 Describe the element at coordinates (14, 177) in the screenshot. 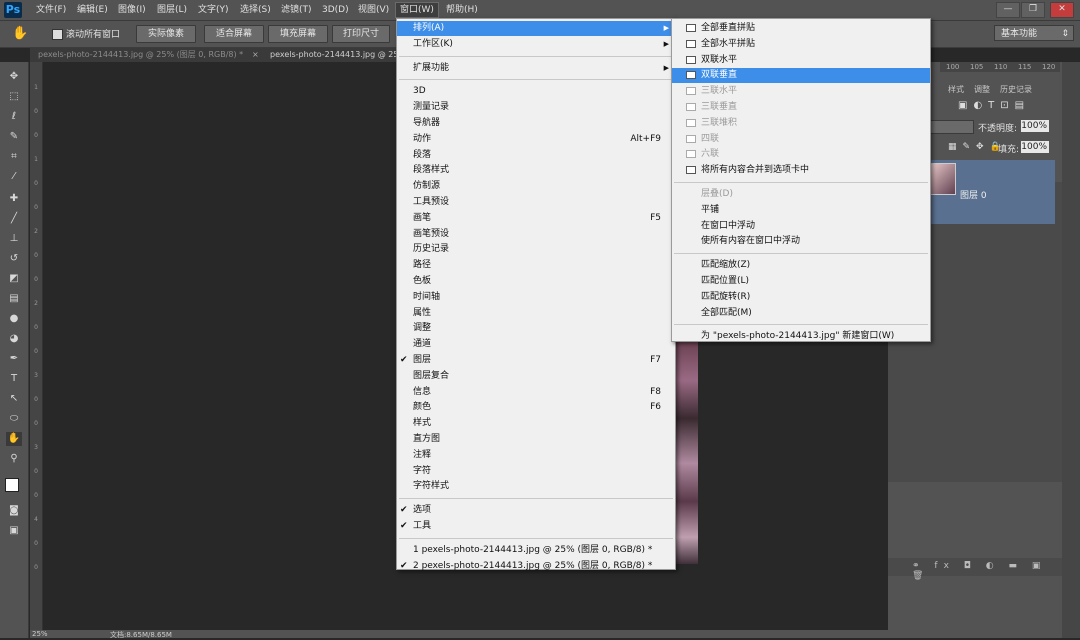

I see `eyedropper-icon: ⁄` at that location.